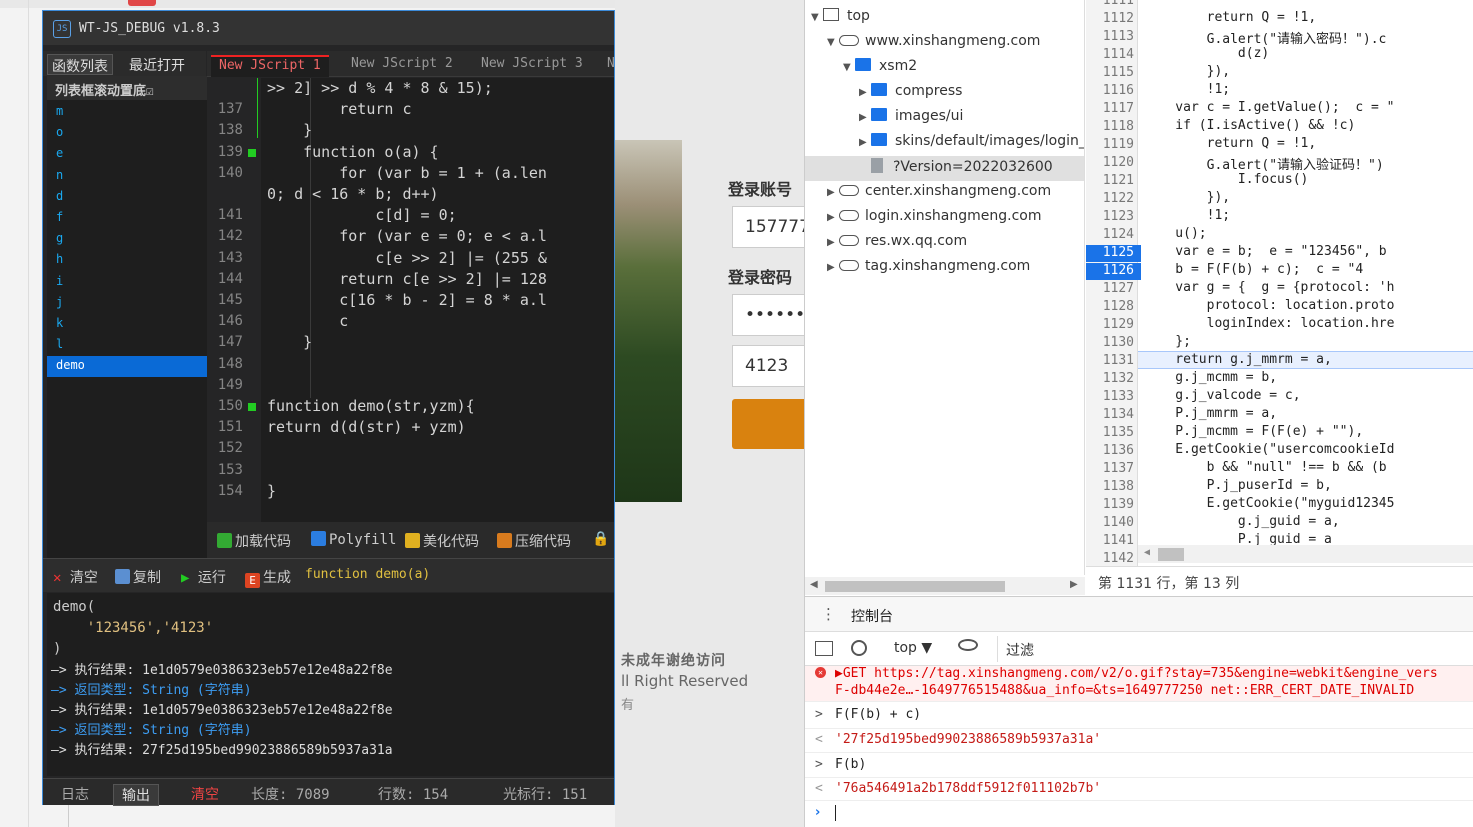 This screenshot has width=1473, height=827. What do you see at coordinates (1110, 108) in the screenshot?
I see `source-line-number: 1117` at bounding box center [1110, 108].